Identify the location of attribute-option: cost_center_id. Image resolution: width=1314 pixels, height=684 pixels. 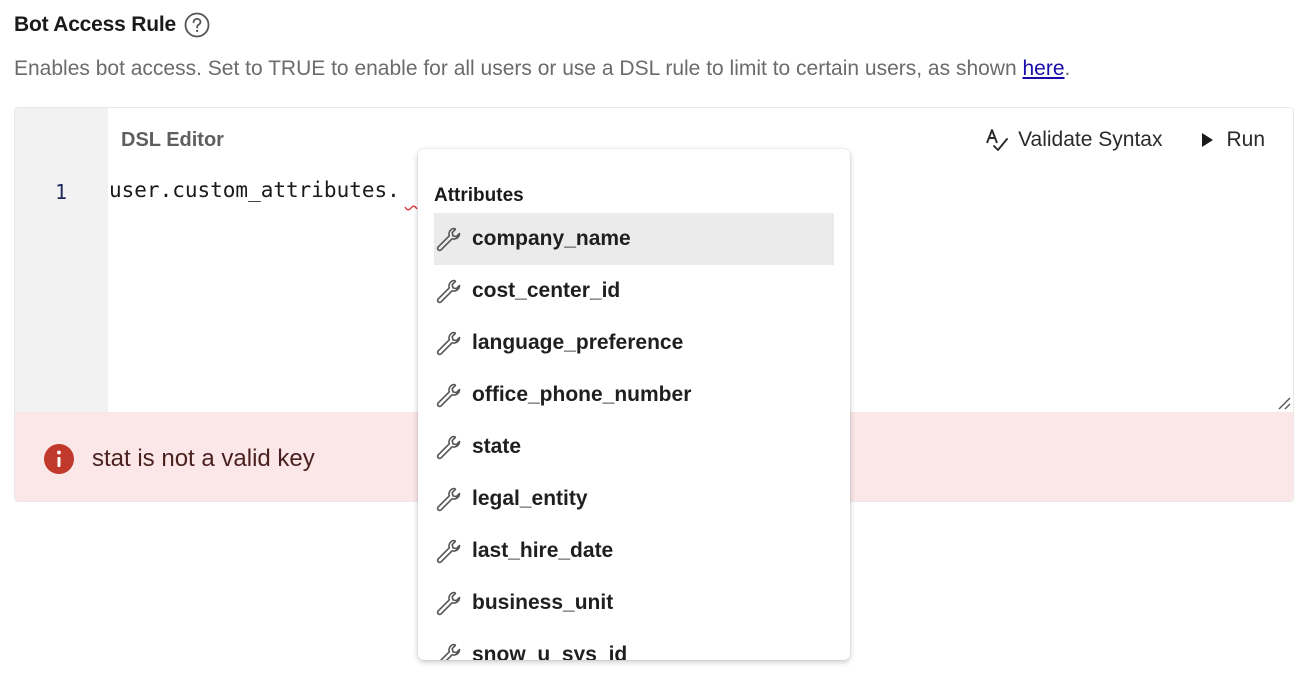
(634, 291).